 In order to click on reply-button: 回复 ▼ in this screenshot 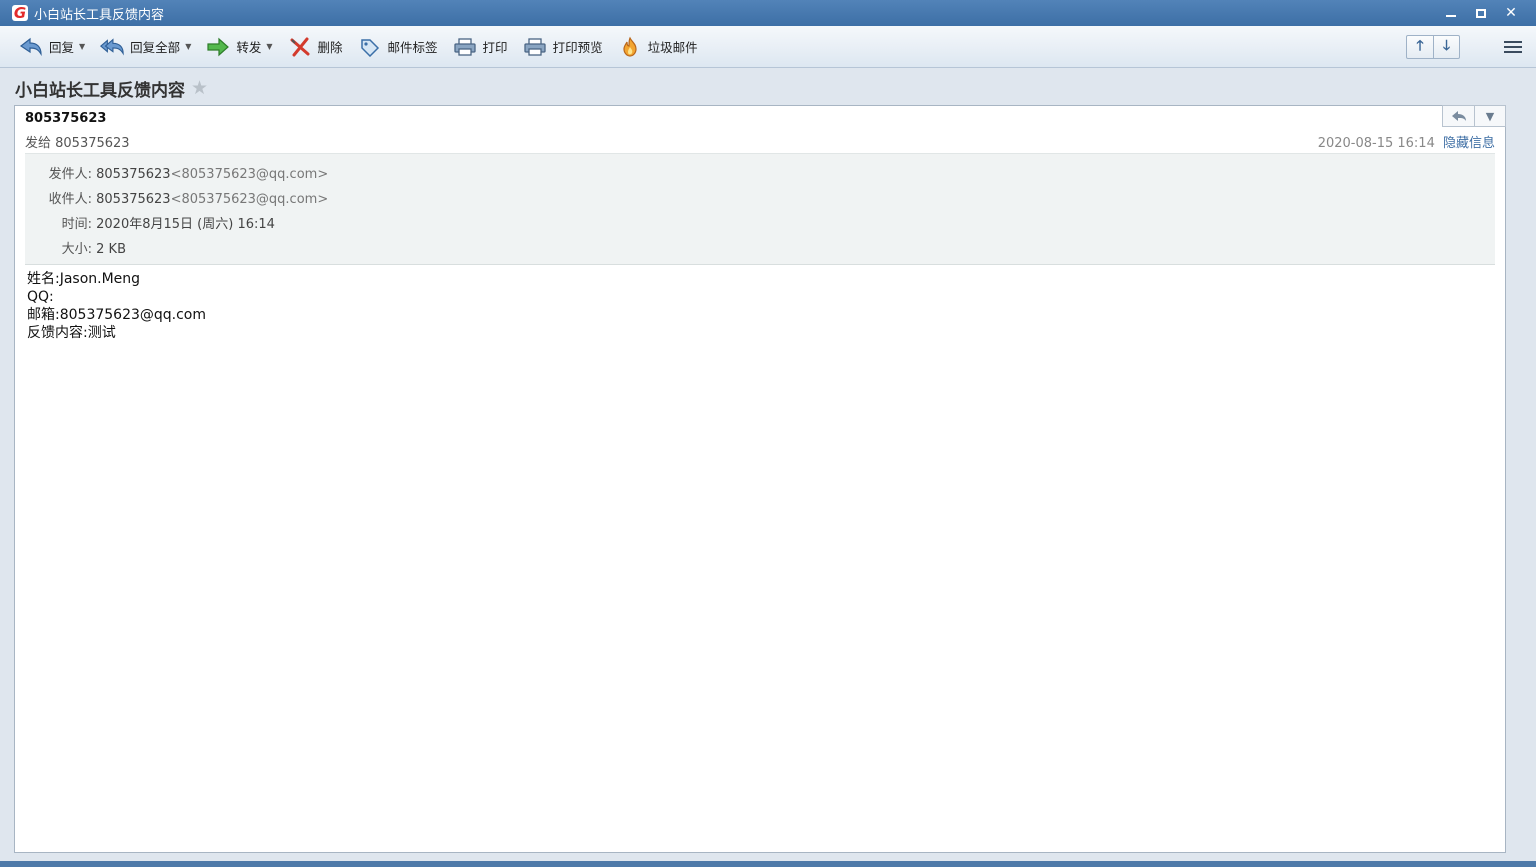, I will do `click(51, 47)`.